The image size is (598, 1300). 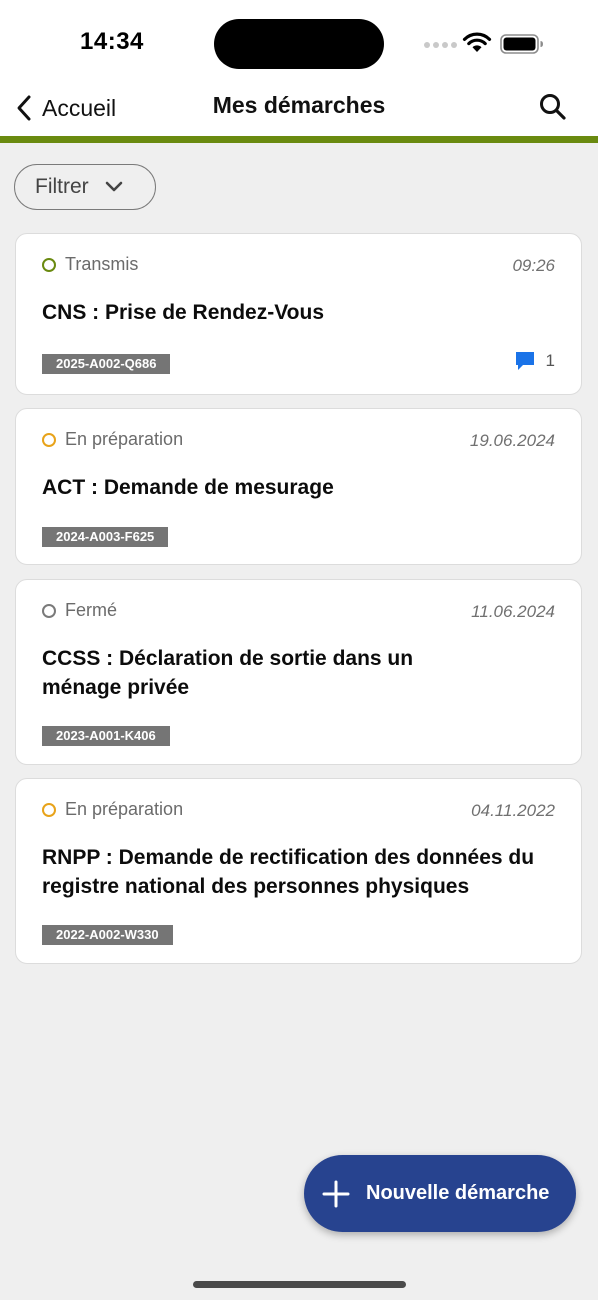 What do you see at coordinates (183, 312) in the screenshot?
I see `card-title: CNS : Prise de Rendez-Vous` at bounding box center [183, 312].